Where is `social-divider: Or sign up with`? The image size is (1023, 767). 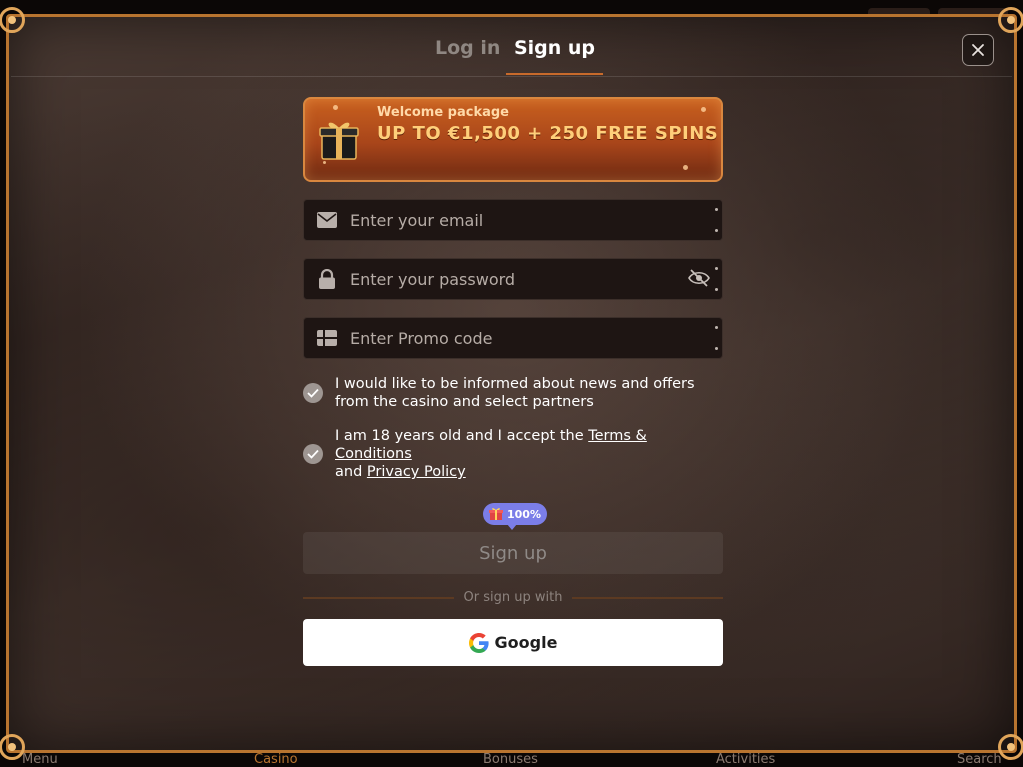 social-divider: Or sign up with is located at coordinates (513, 597).